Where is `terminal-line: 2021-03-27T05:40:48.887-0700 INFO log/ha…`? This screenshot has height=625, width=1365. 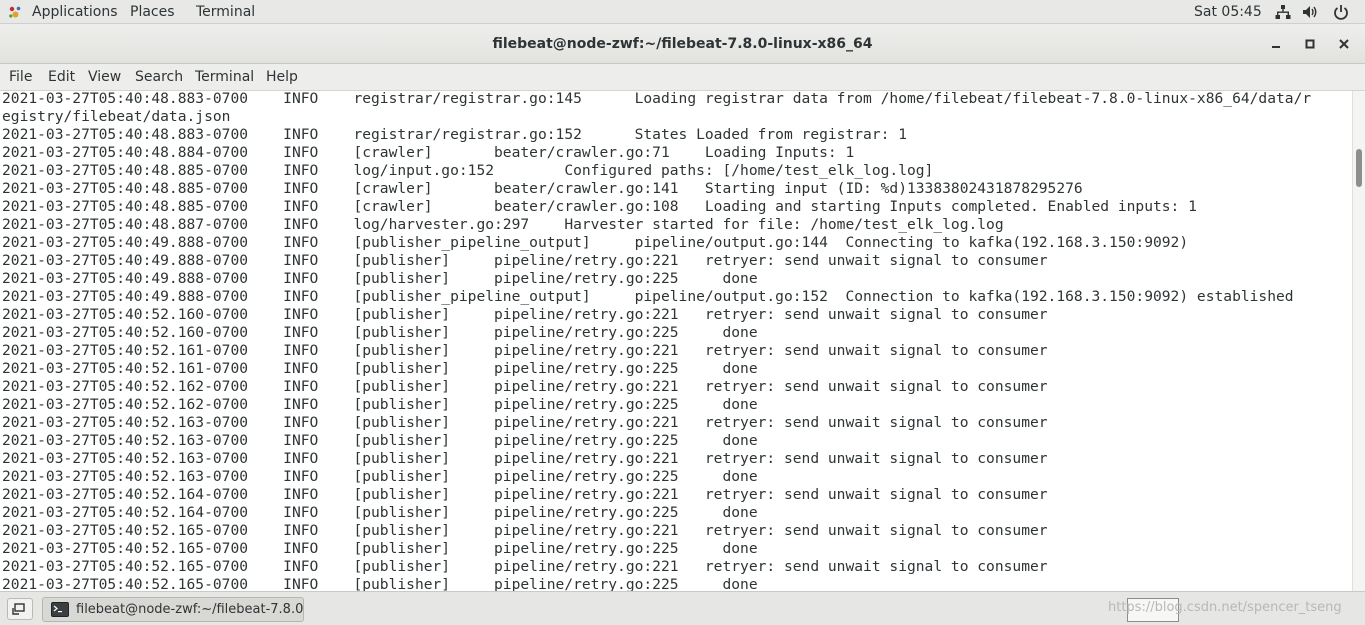
terminal-line: 2021-03-27T05:40:48.887-0700 INFO log/ha… is located at coordinates (503, 224).